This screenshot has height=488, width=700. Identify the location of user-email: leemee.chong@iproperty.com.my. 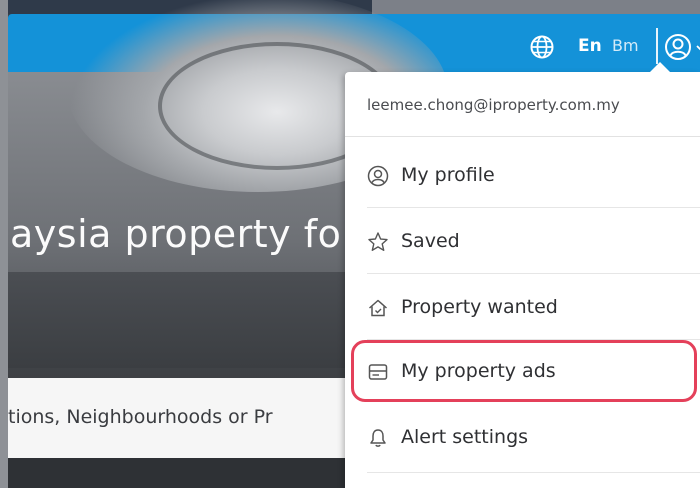
(493, 105).